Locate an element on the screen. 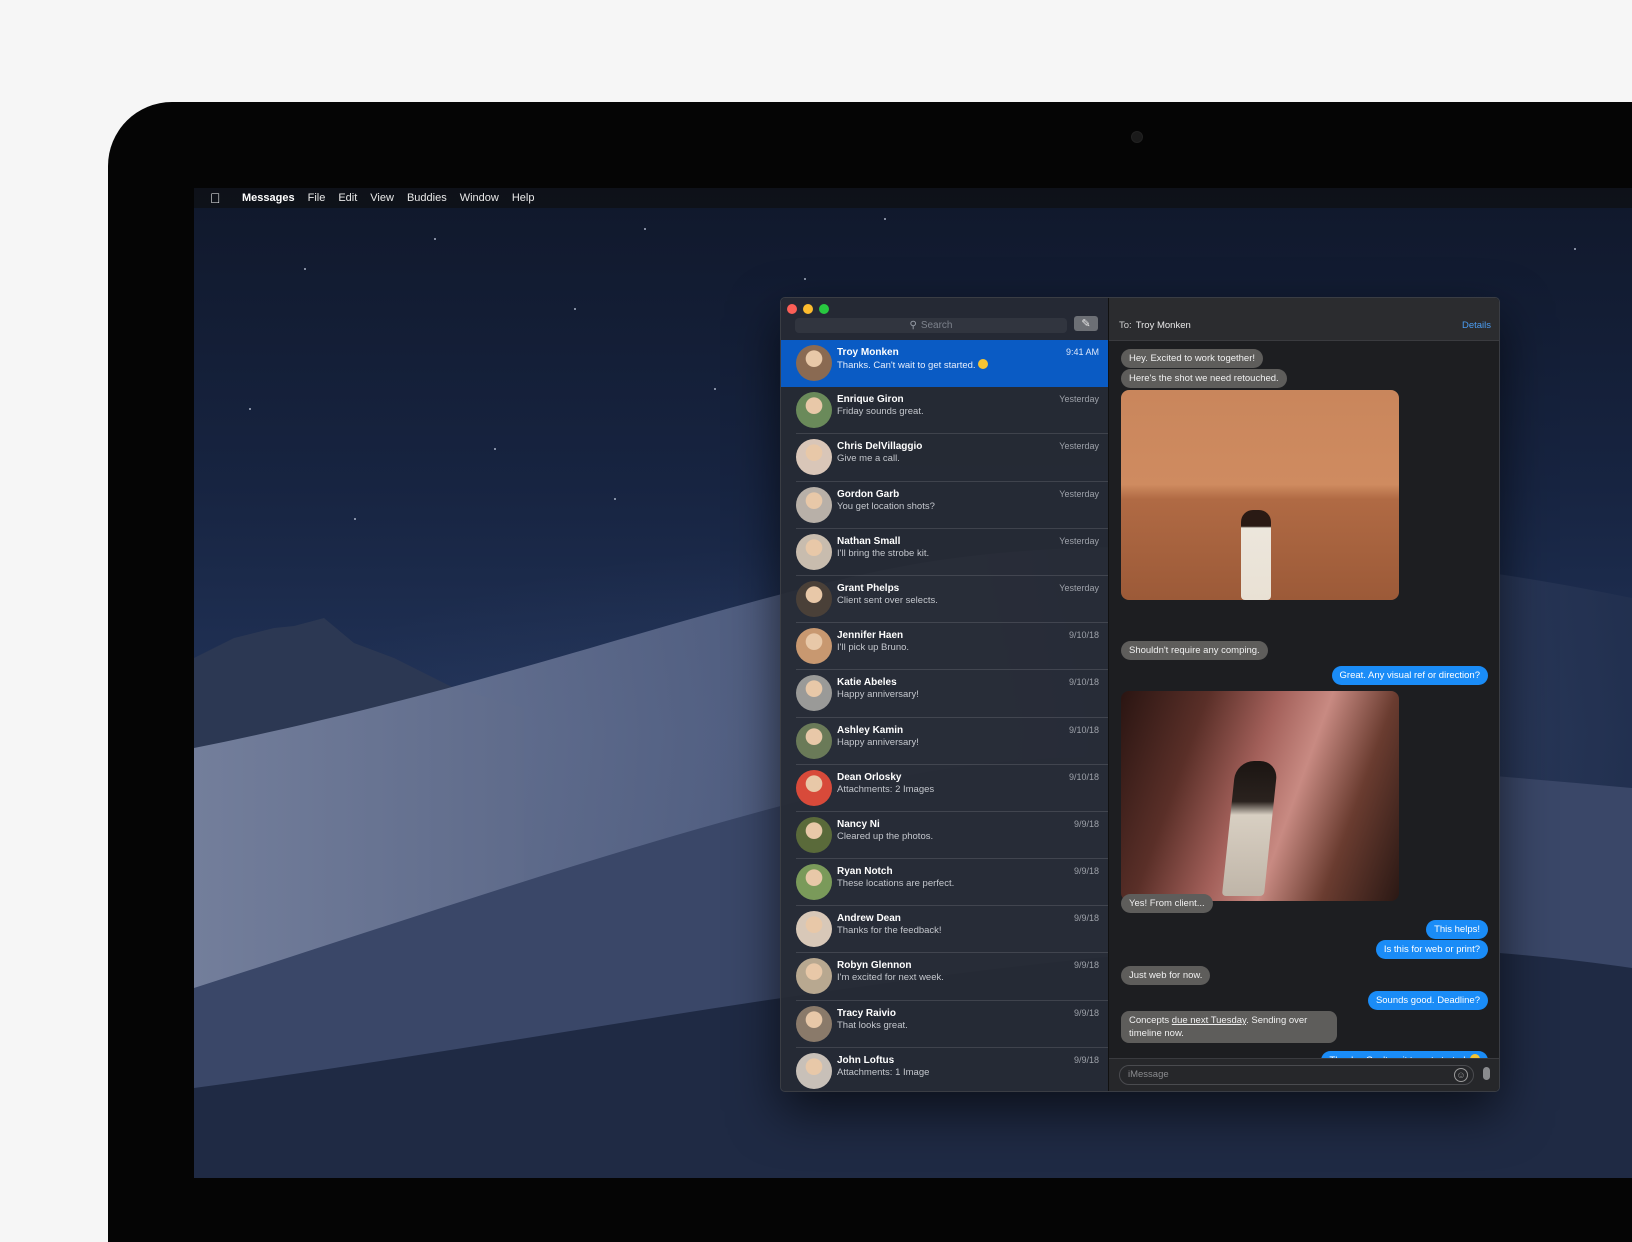  window-controls is located at coordinates (808, 309).